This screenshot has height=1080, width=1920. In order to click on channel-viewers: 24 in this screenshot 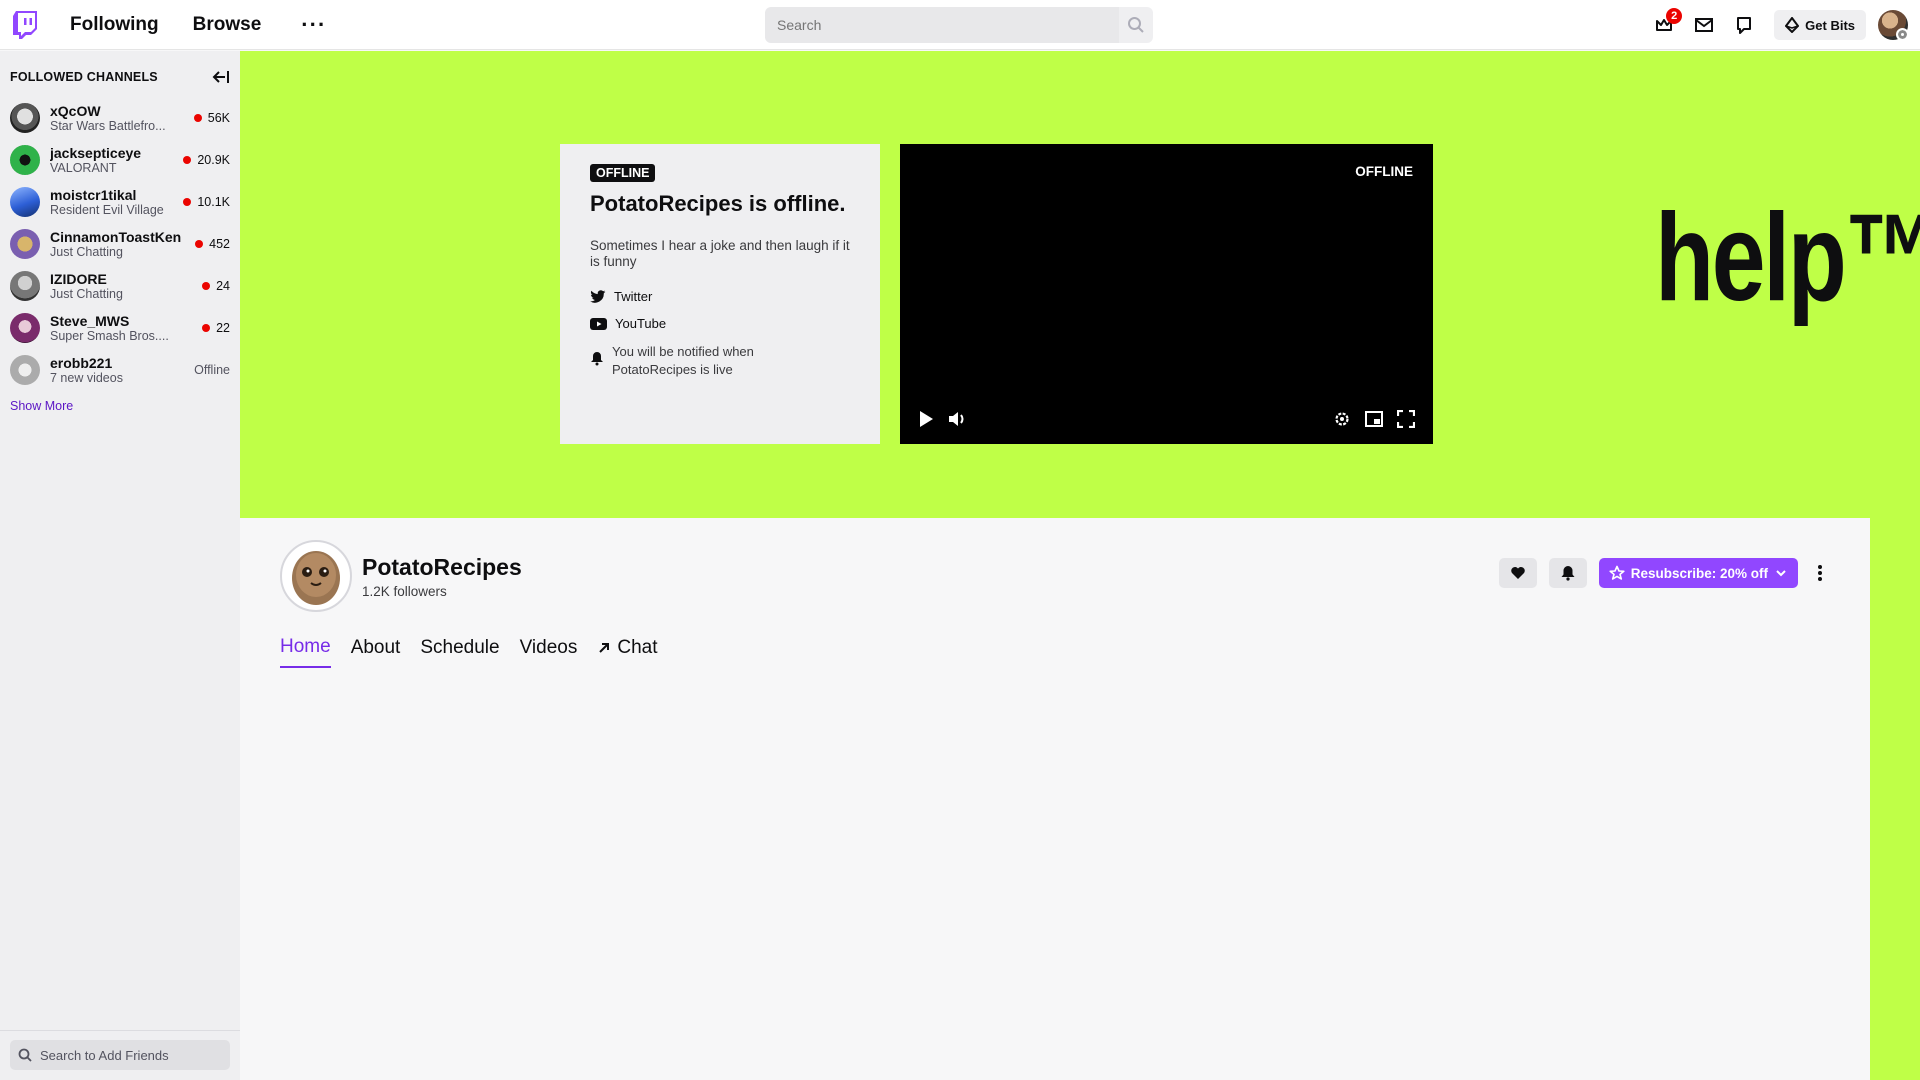, I will do `click(216, 286)`.